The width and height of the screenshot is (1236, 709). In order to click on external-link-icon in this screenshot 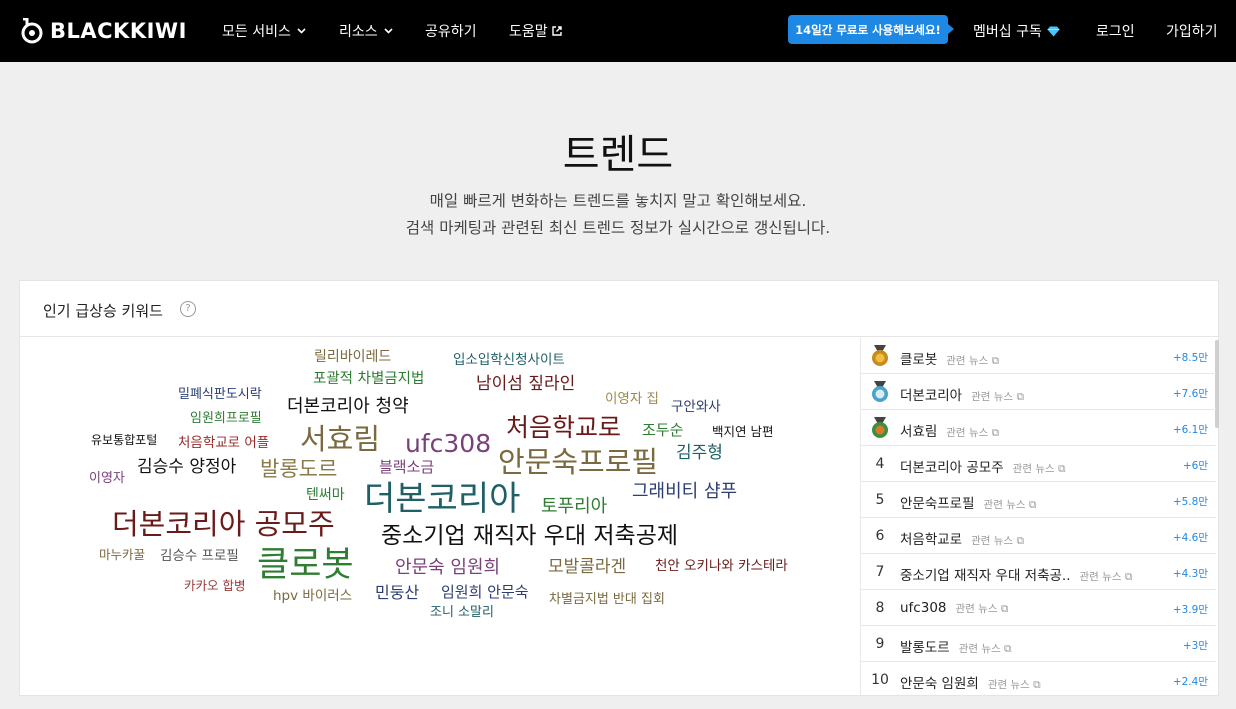, I will do `click(556, 31)`.